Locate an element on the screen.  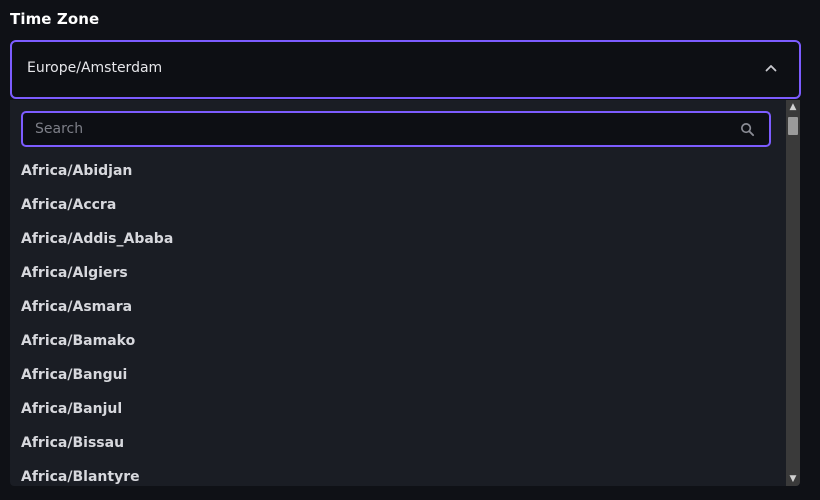
search-box is located at coordinates (396, 129).